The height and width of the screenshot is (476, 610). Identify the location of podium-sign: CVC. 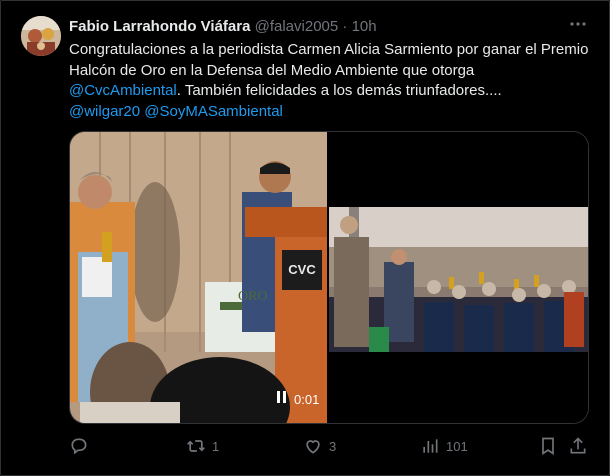
(302, 269).